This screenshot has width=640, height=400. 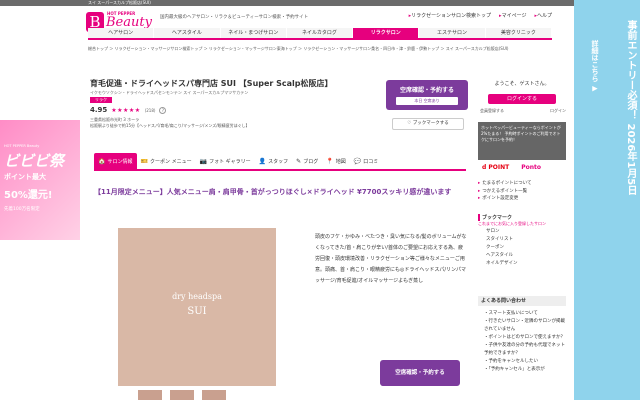 I want to click on header-link-mypage: ▸マイページ, so click(x=512, y=15).